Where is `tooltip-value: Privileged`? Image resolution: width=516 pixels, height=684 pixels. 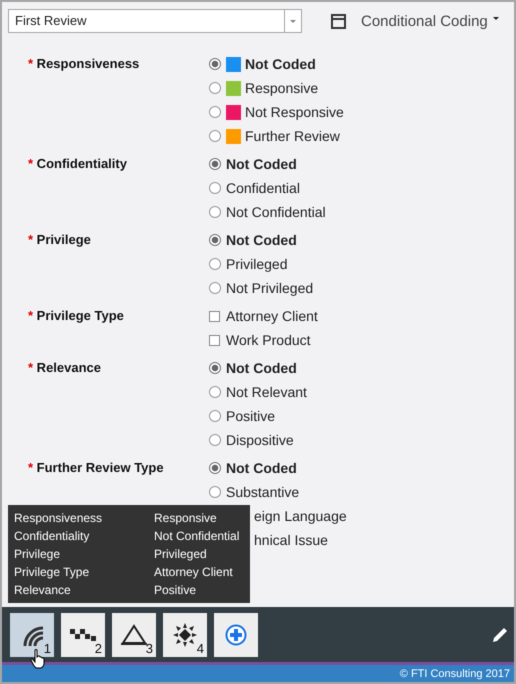 tooltip-value: Privileged is located at coordinates (181, 554).